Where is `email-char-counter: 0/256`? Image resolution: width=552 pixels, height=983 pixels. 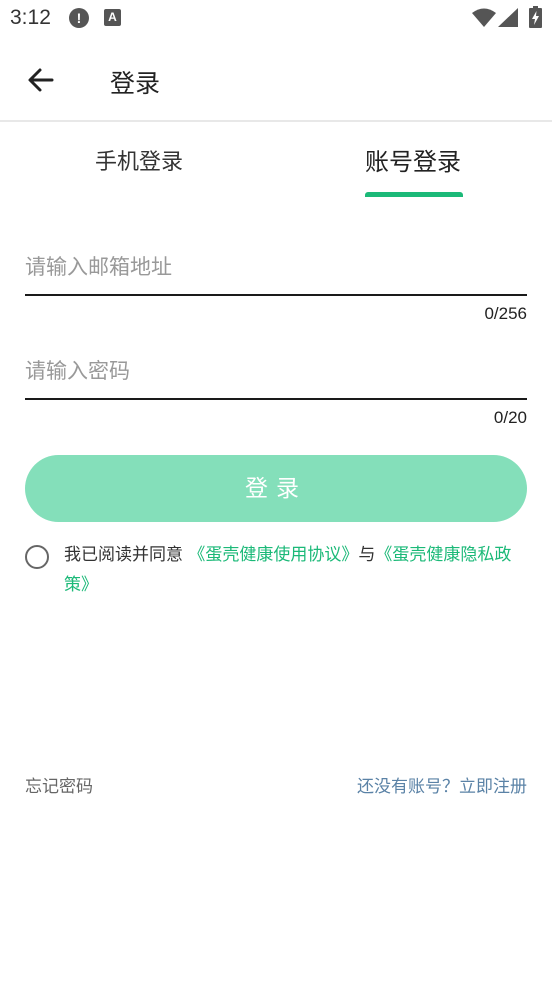
email-char-counter: 0/256 is located at coordinates (505, 313).